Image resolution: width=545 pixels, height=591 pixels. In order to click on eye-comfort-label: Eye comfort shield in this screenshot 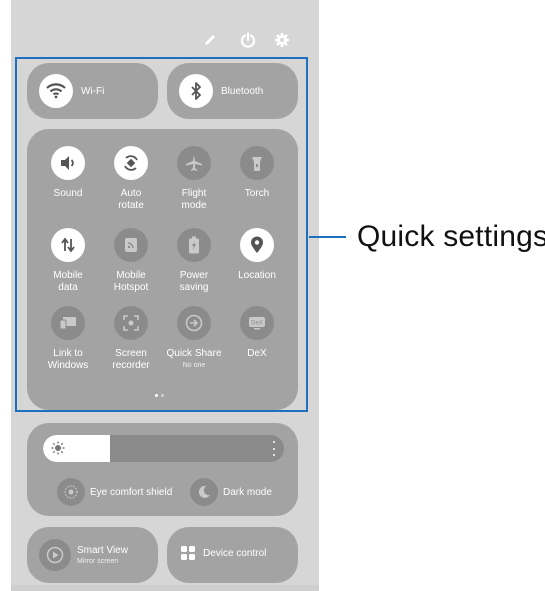, I will do `click(131, 492)`.